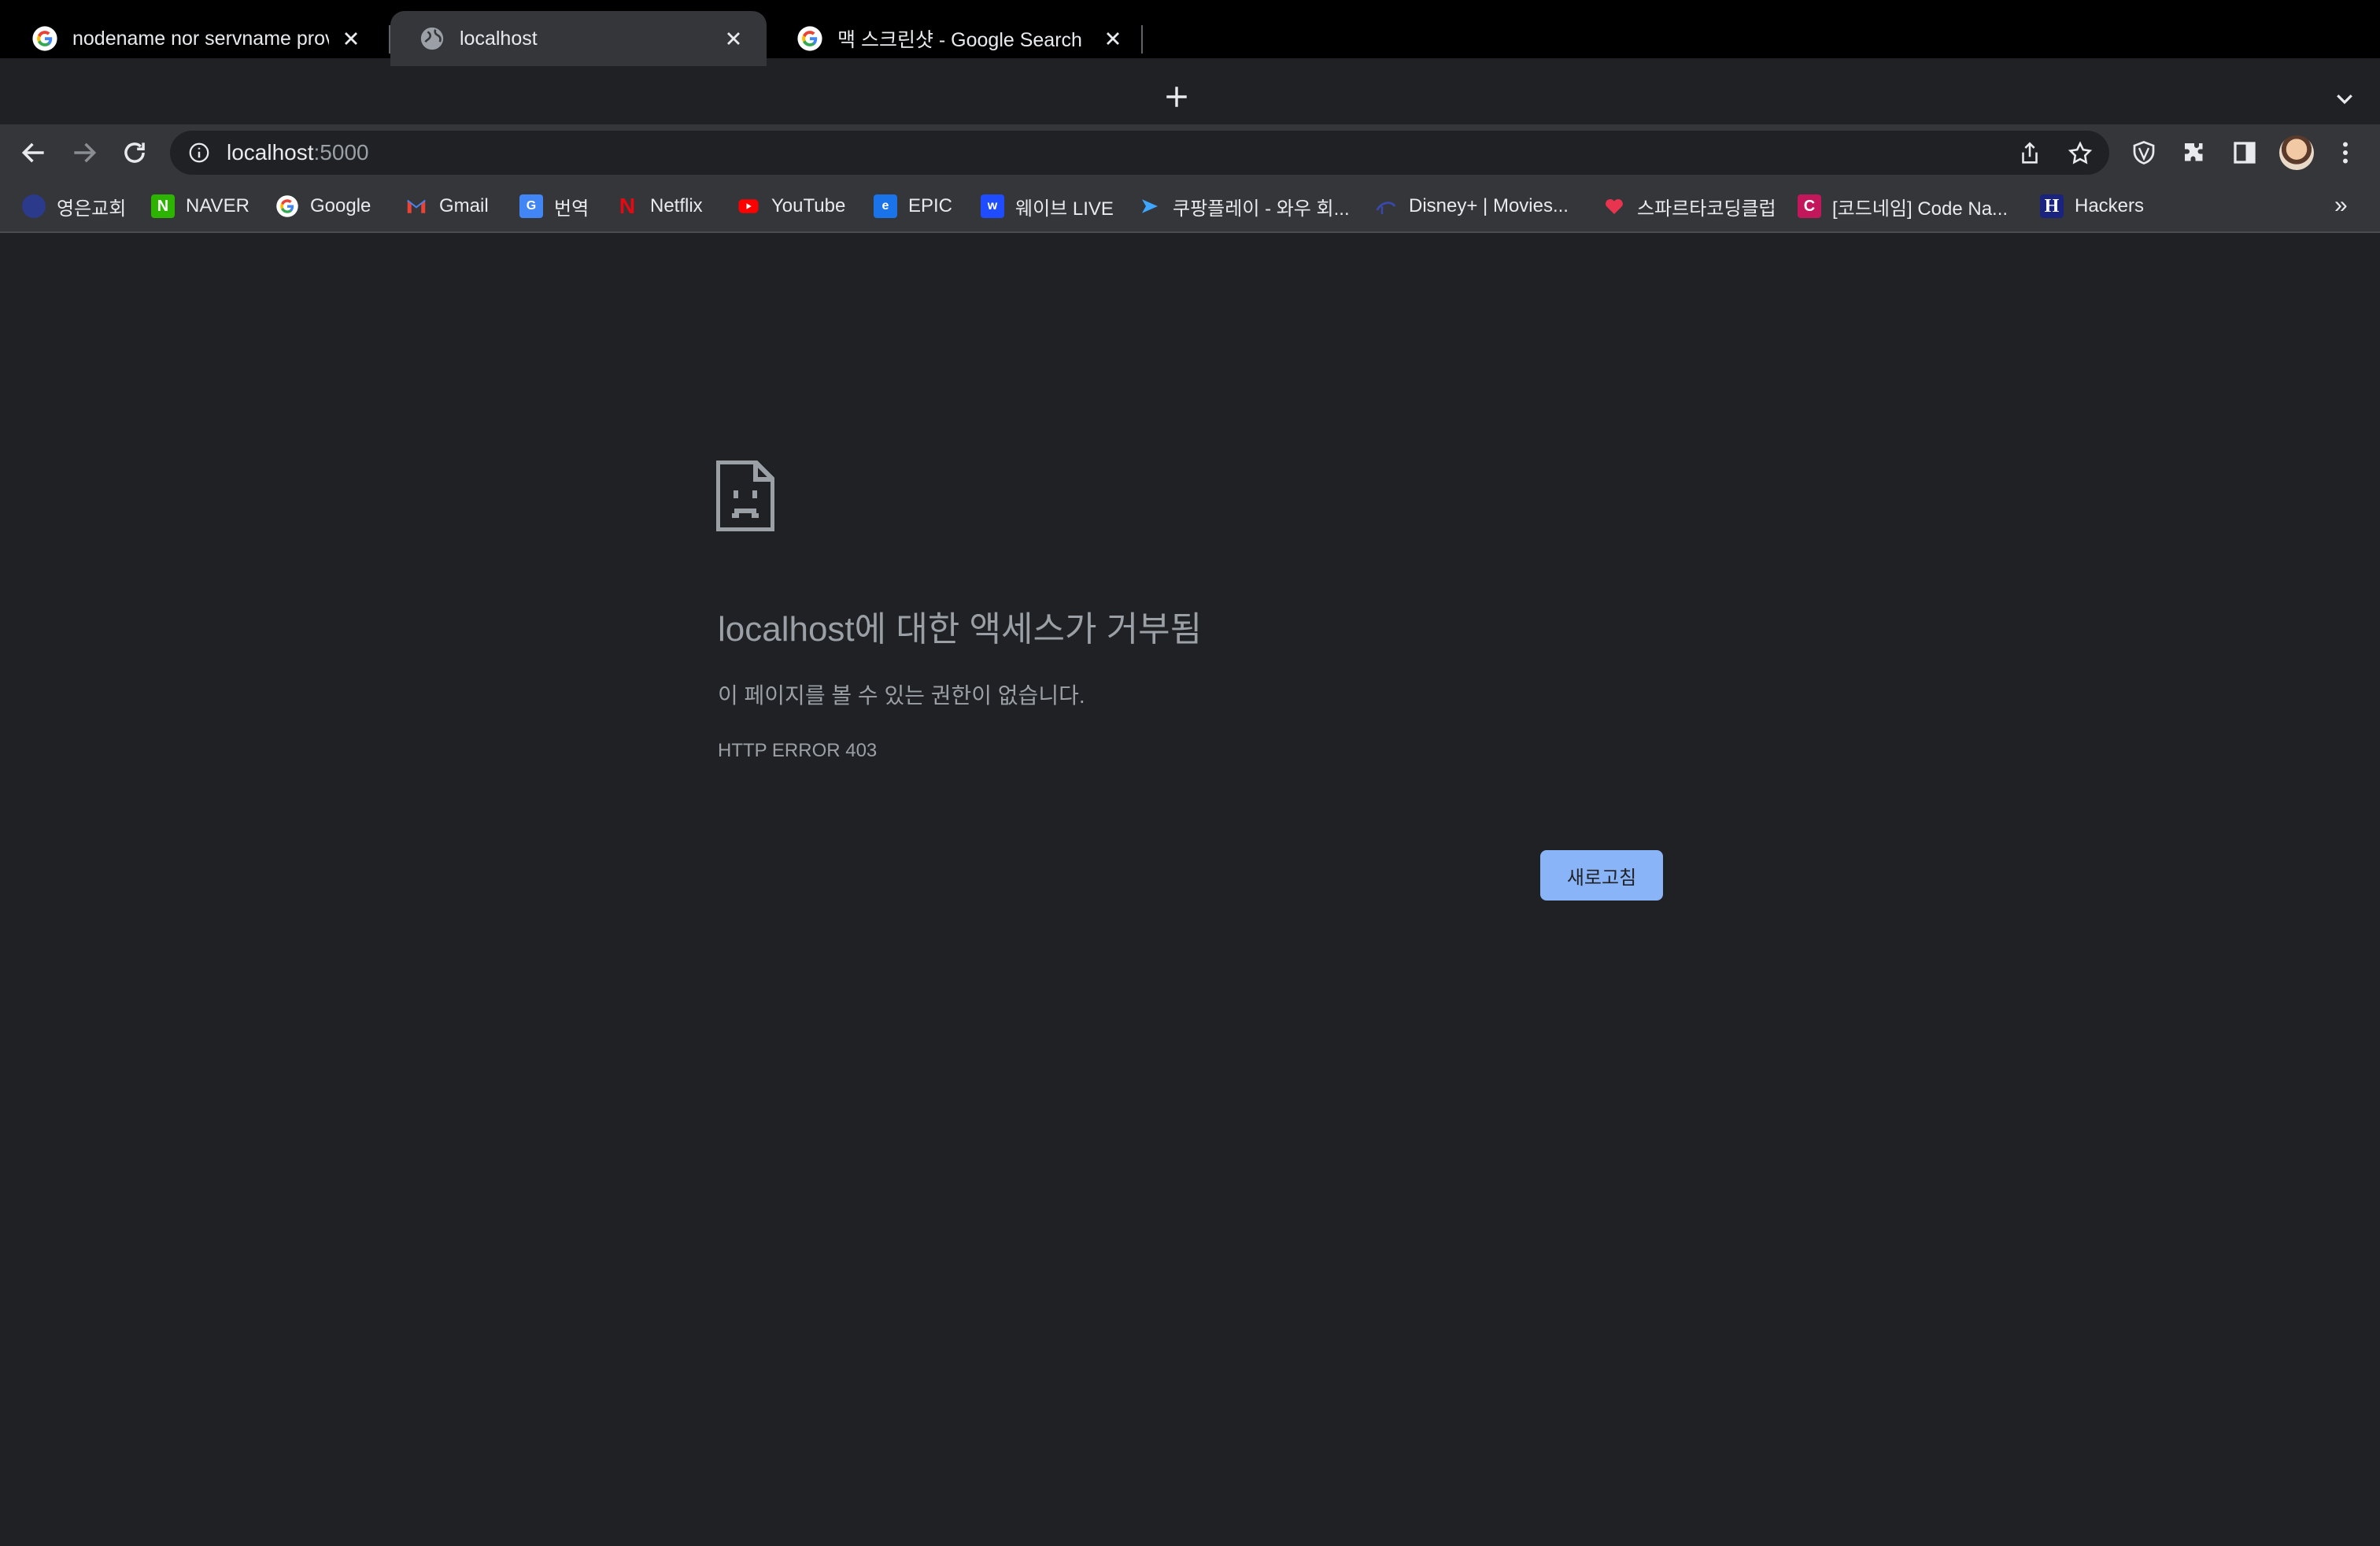 The image size is (2380, 1546). Describe the element at coordinates (270, 152) in the screenshot. I see `url-host: localhost` at that location.